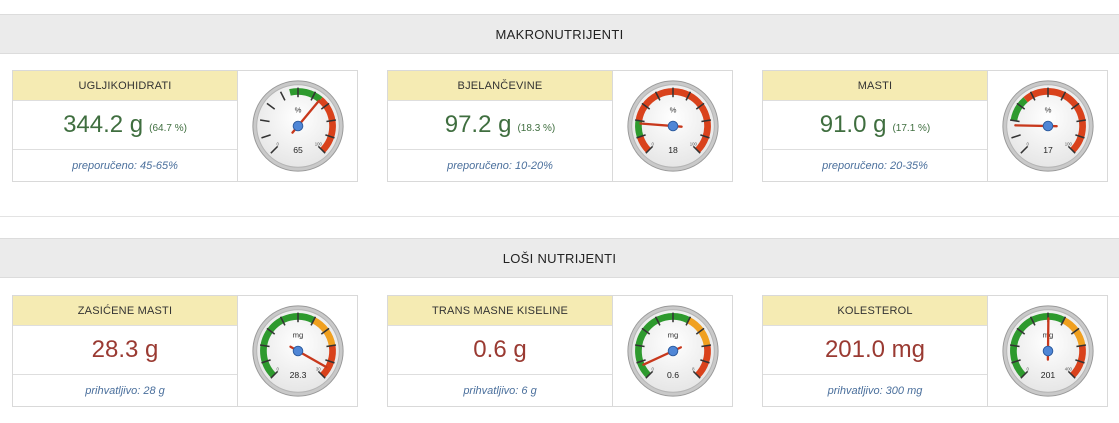  What do you see at coordinates (297, 375) in the screenshot?
I see `gauge-readout: 28.3` at bounding box center [297, 375].